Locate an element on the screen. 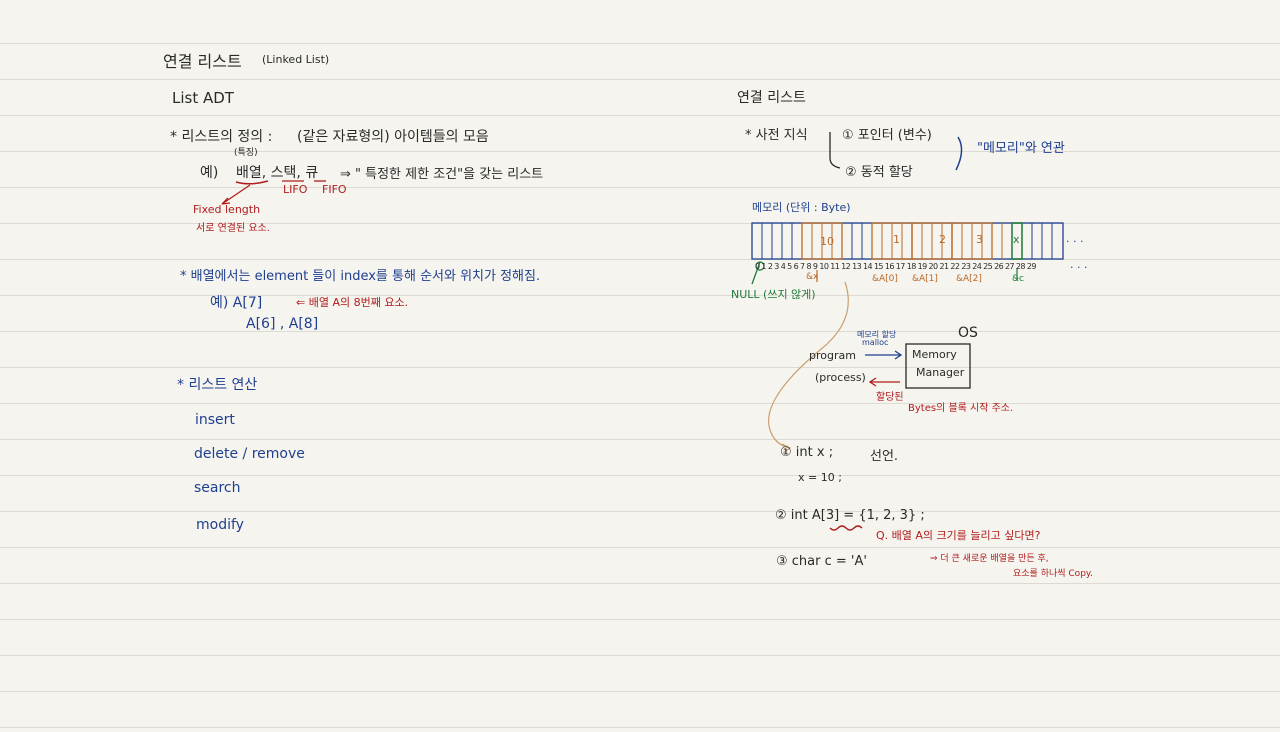 The image size is (1280, 732). address-a1: &A[1] is located at coordinates (925, 279).